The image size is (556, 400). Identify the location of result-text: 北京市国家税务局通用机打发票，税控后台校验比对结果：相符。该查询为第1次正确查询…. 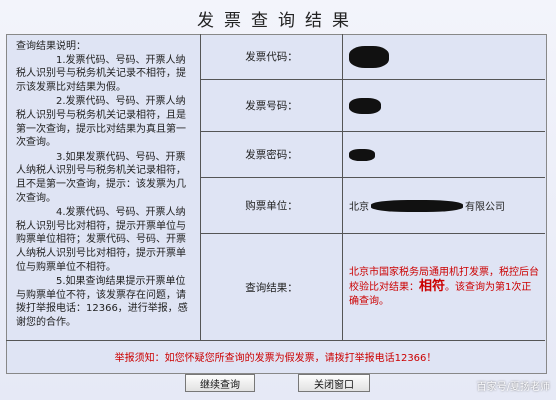
(445, 287).